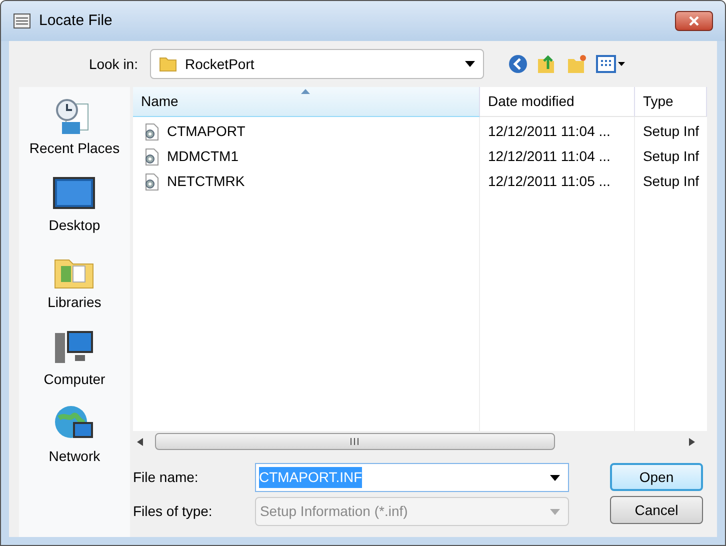 The height and width of the screenshot is (546, 726). What do you see at coordinates (305, 91) in the screenshot?
I see `sort-arrow-icon` at bounding box center [305, 91].